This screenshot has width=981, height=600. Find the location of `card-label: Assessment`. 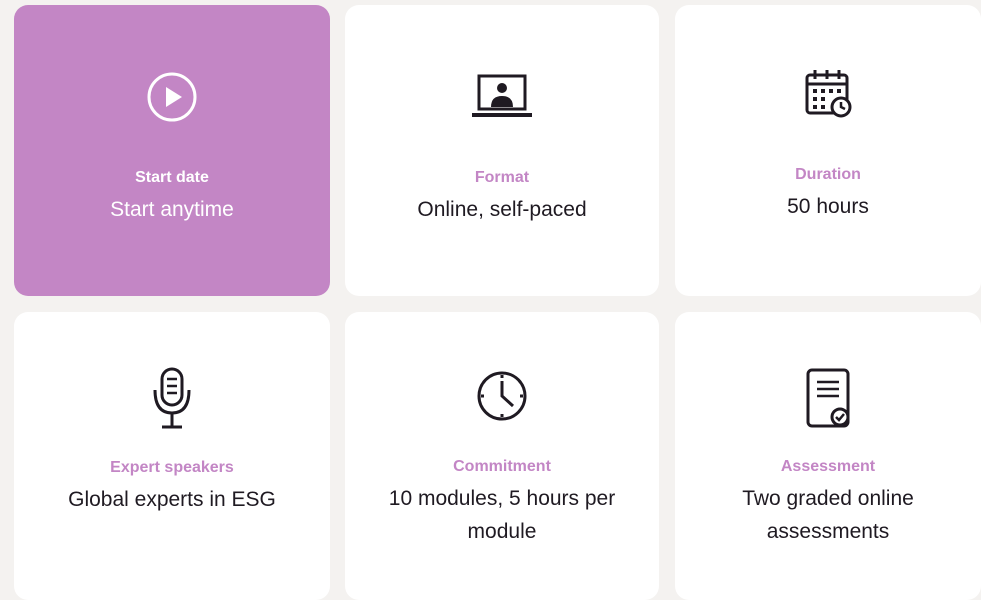

card-label: Assessment is located at coordinates (828, 466).